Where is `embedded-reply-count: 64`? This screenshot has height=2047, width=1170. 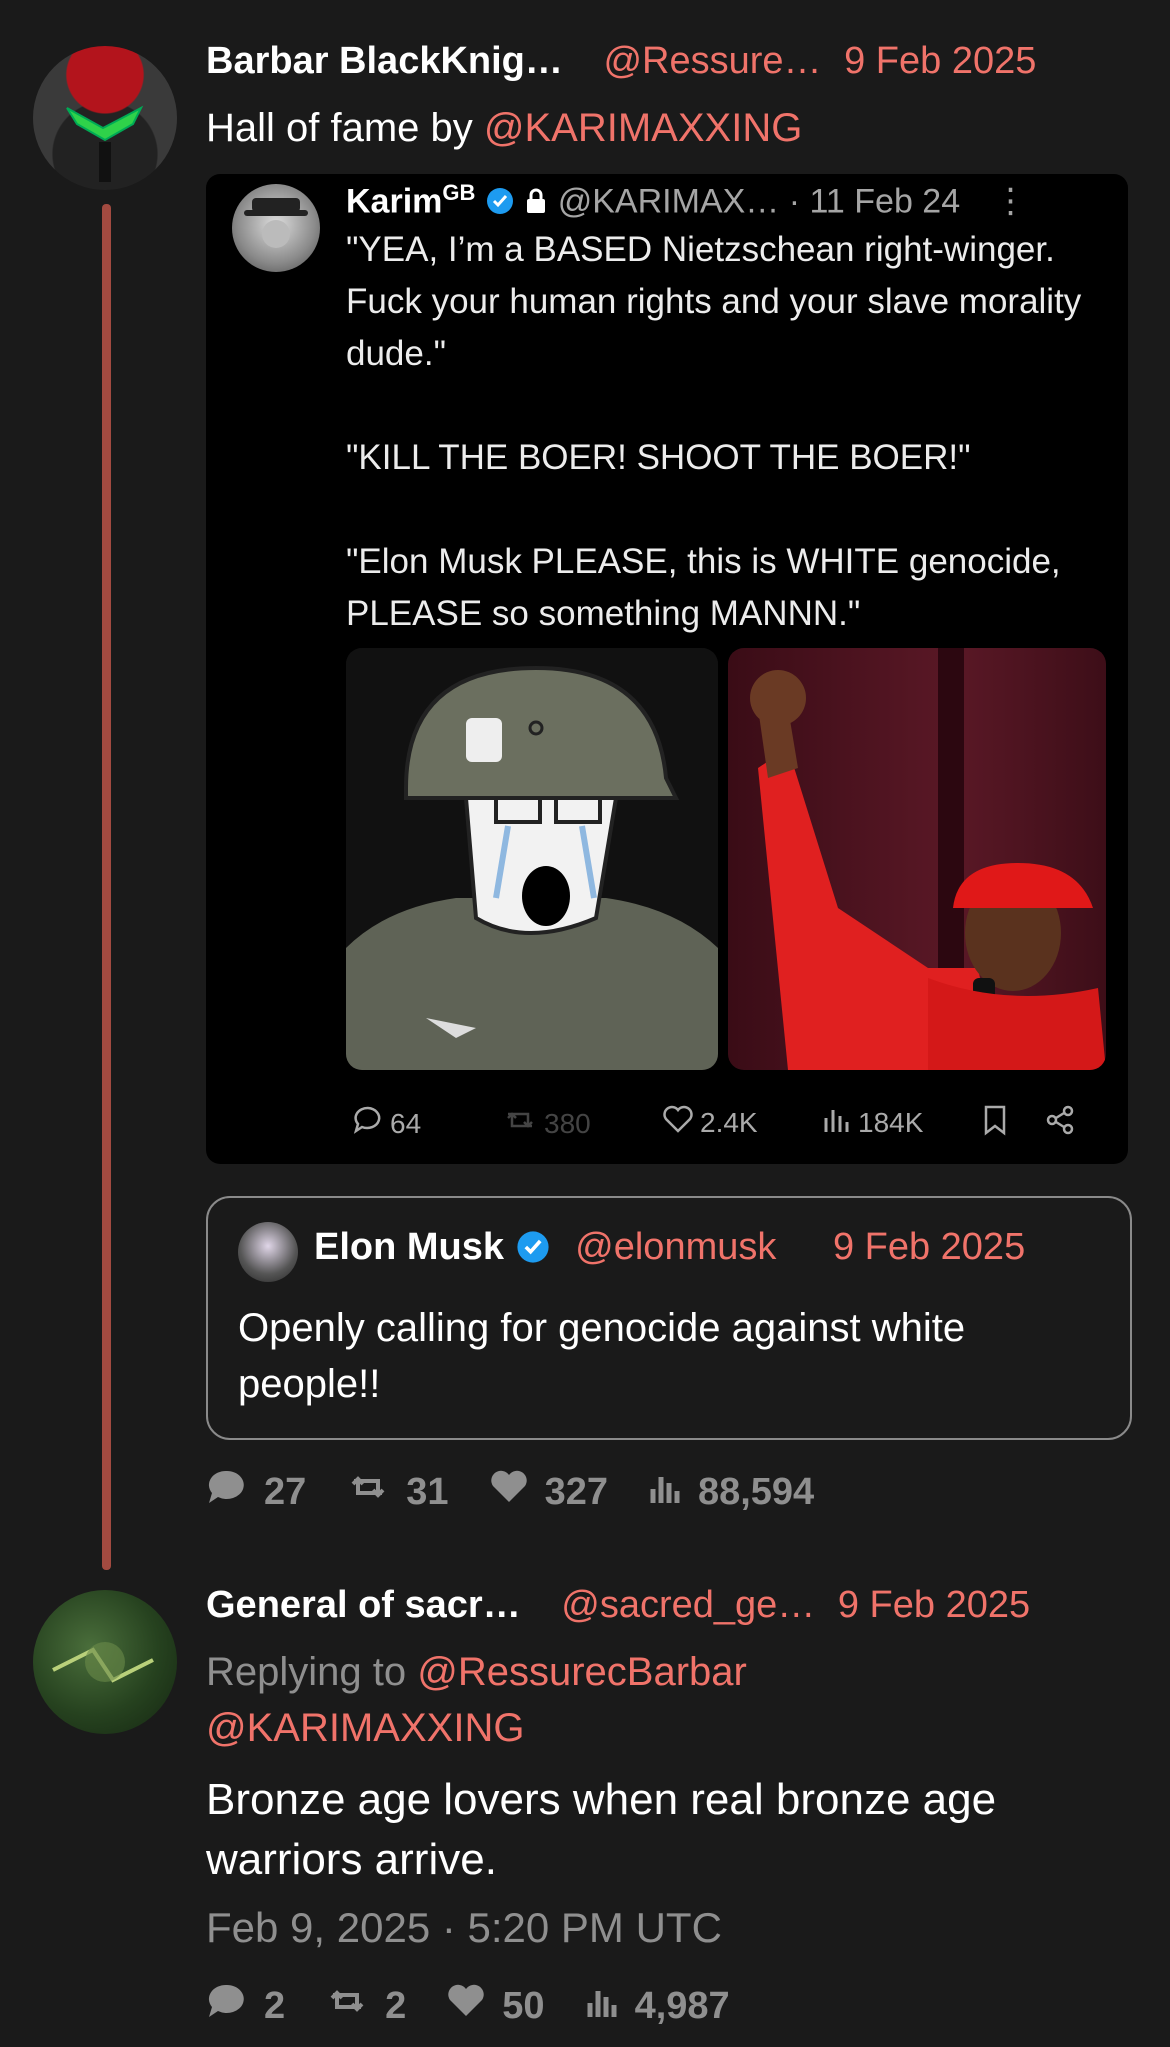
embedded-reply-count: 64 is located at coordinates (406, 1123).